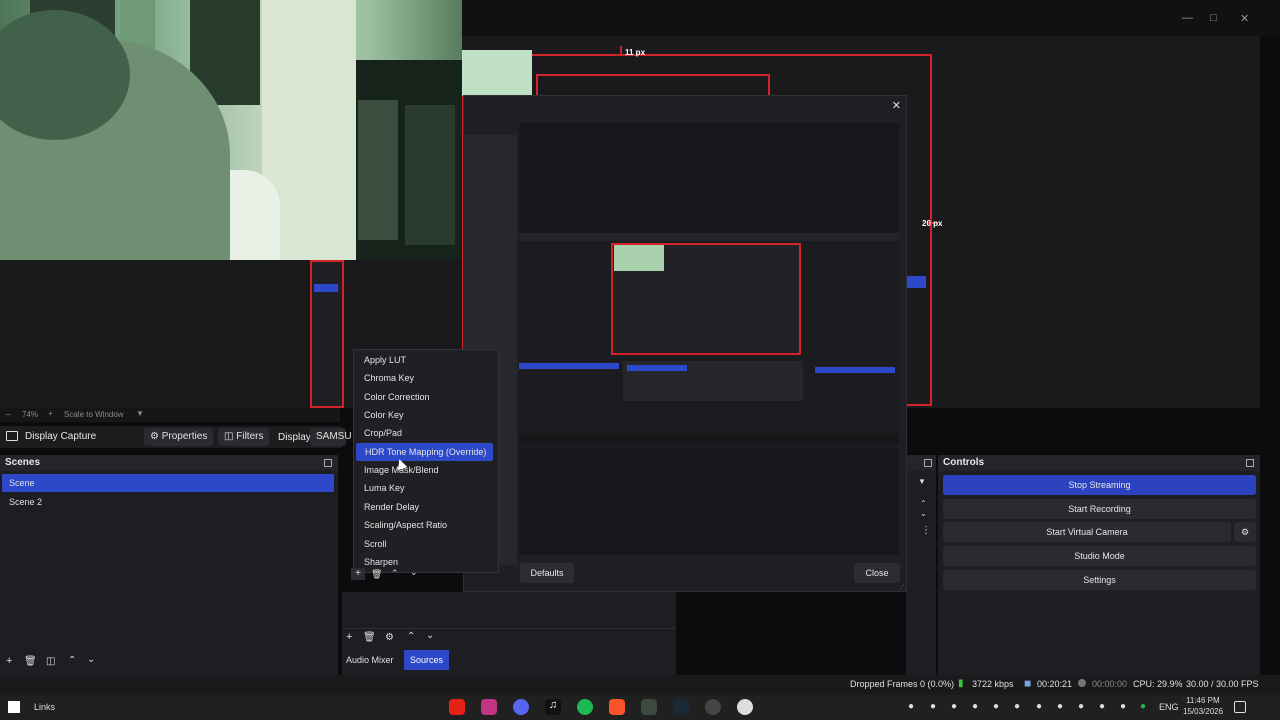 The height and width of the screenshot is (720, 1280). I want to click on notification-icon, so click(1240, 707).